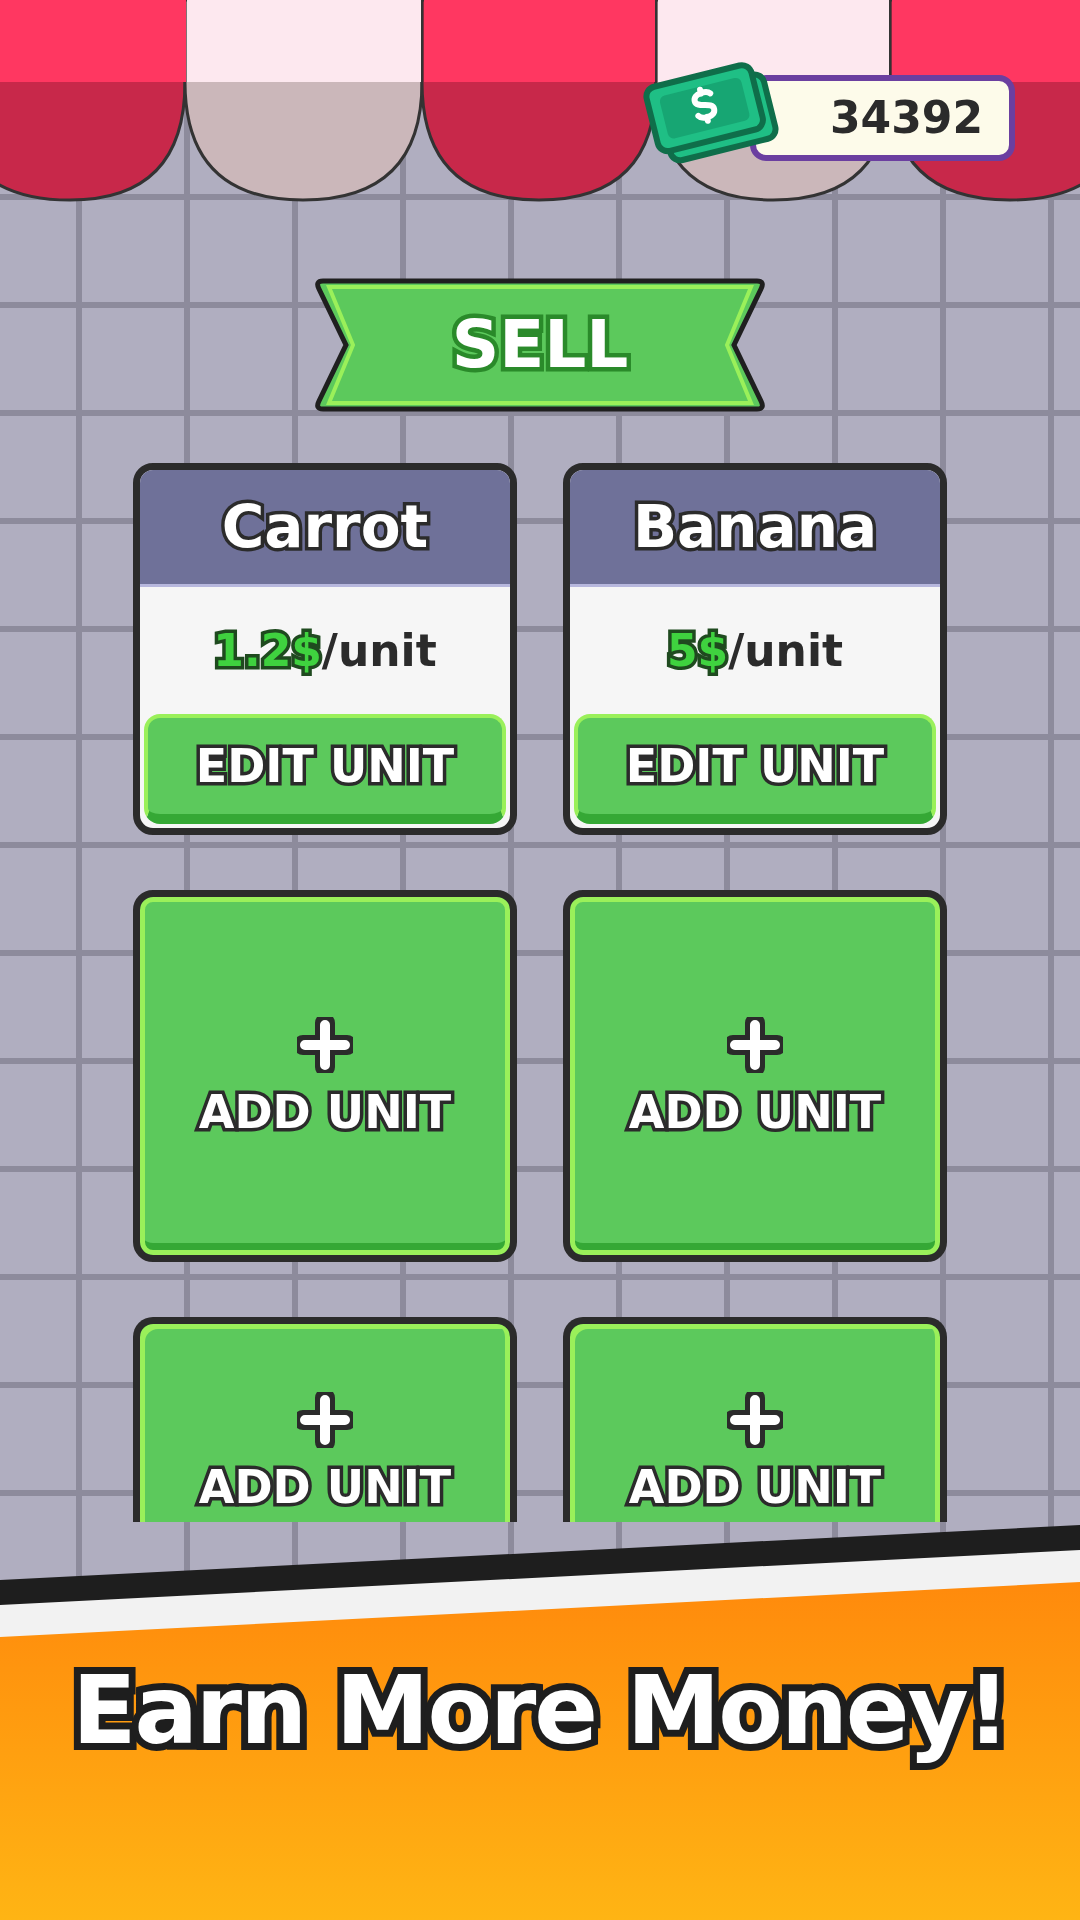  I want to click on price-label: 1.2$/unit, so click(325, 650).